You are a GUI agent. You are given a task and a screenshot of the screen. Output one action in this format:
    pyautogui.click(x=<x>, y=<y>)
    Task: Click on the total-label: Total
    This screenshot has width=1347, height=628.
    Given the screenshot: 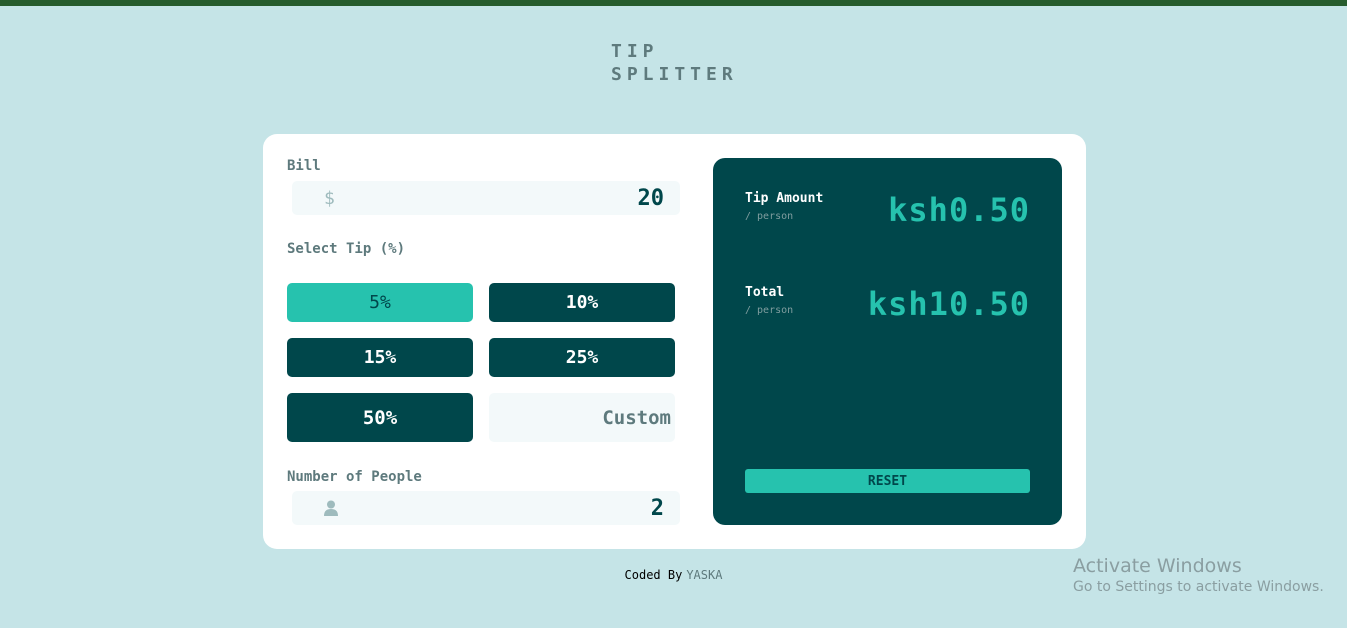 What is the action you would take?
    pyautogui.click(x=765, y=292)
    